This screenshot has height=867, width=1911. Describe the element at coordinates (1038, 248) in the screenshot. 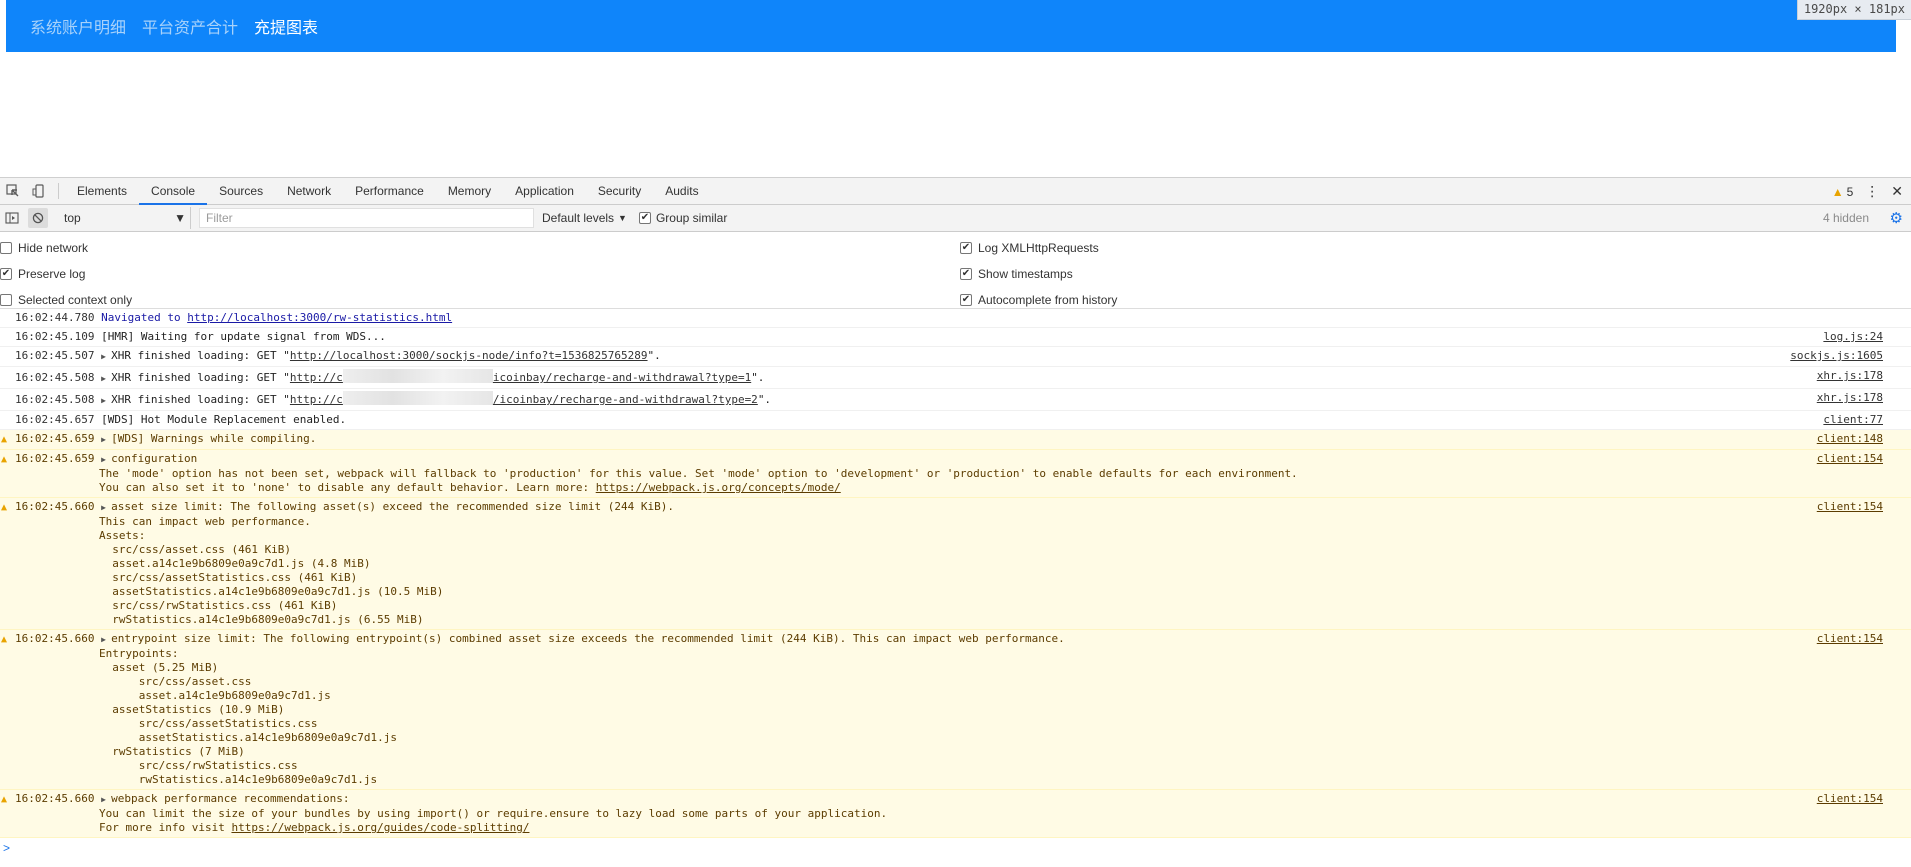

I see `setting-label: Log XMLHttpRequests` at that location.